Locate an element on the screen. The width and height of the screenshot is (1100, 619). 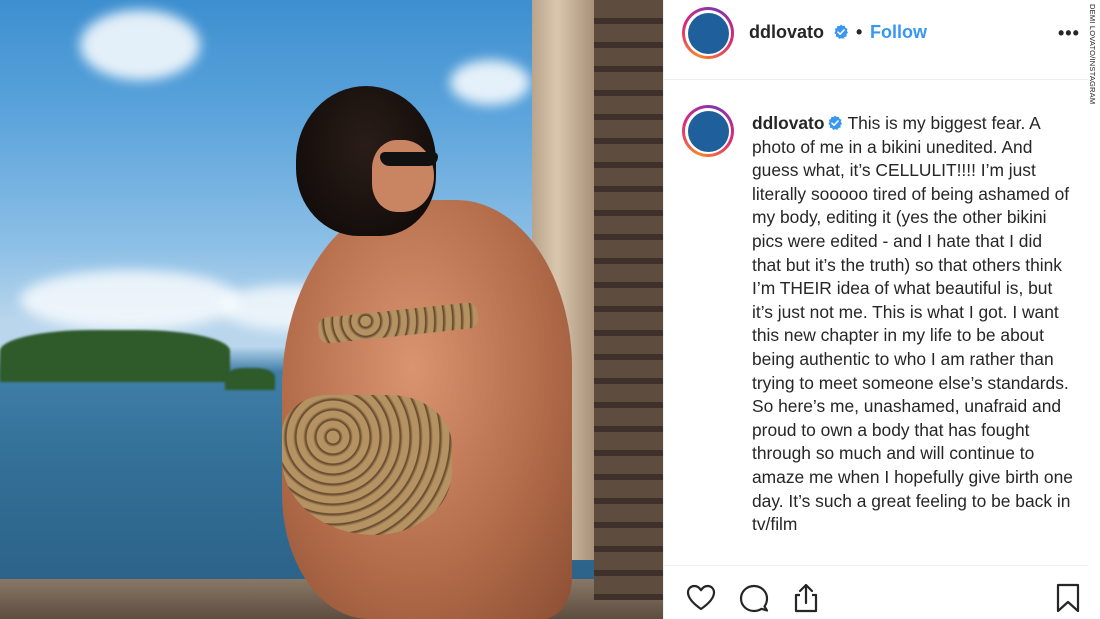
comment-bubble-icon is located at coordinates (754, 598).